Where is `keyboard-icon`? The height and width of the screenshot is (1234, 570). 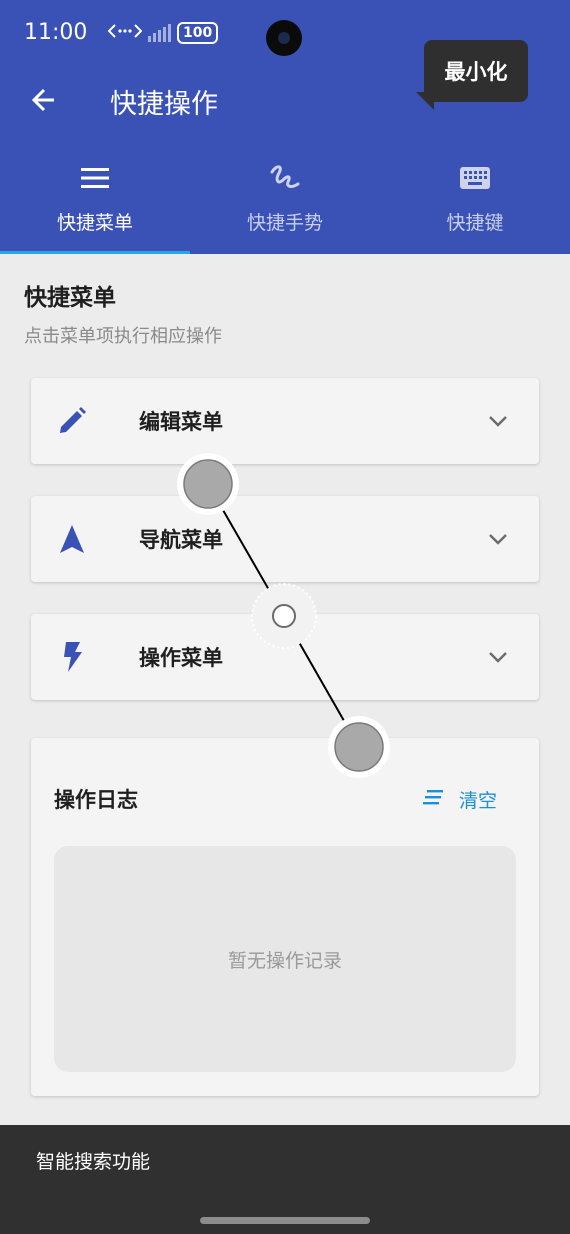
keyboard-icon is located at coordinates (475, 178).